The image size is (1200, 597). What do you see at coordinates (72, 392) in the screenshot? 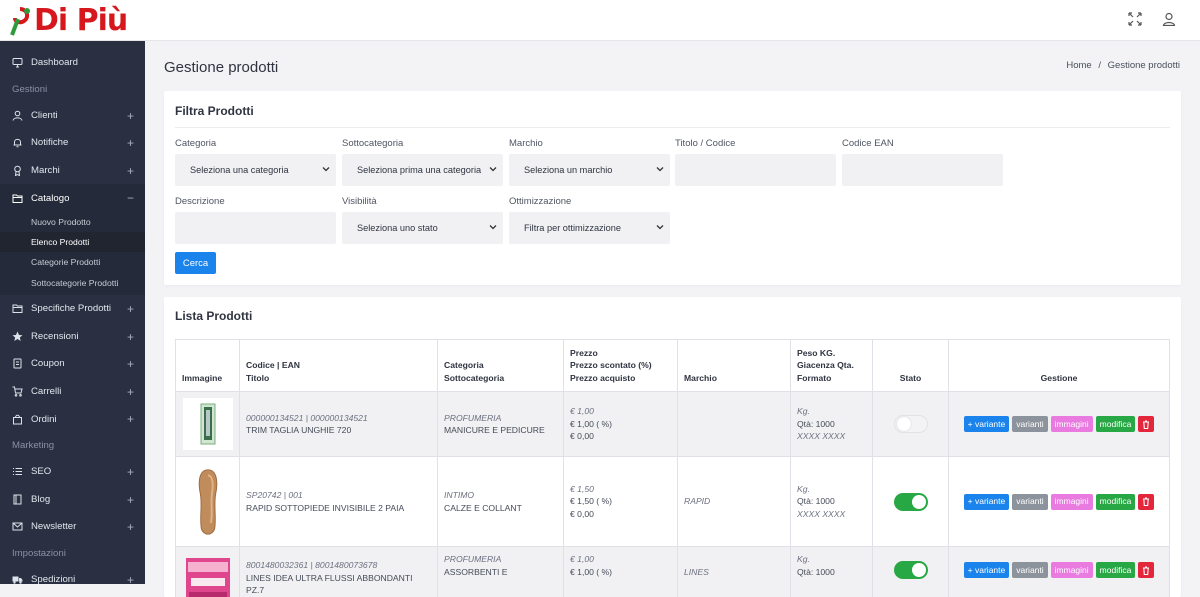
I see `sidebar-item-carrelli: Carrelli +` at bounding box center [72, 392].